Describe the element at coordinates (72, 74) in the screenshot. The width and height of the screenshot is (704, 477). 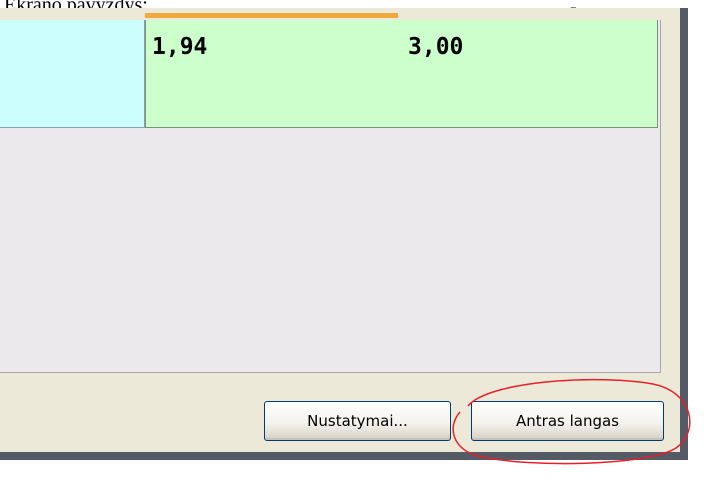
I see `grid-cell-empty` at that location.